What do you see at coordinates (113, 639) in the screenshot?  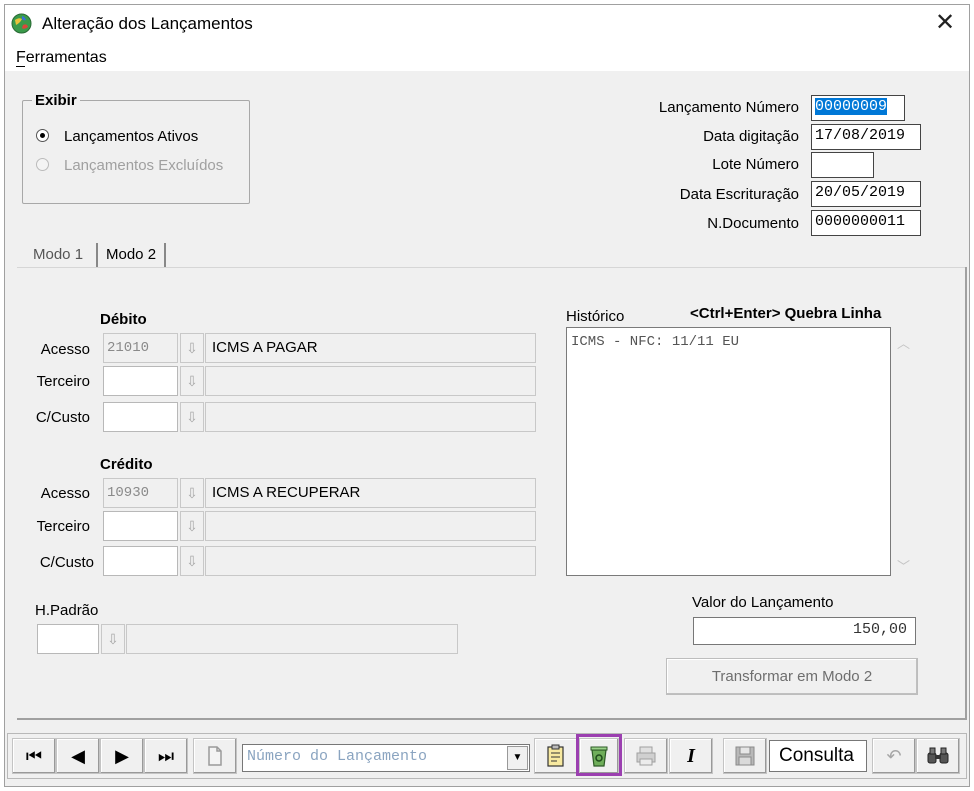 I see `hpadrao-lookup-icon: ⇩` at bounding box center [113, 639].